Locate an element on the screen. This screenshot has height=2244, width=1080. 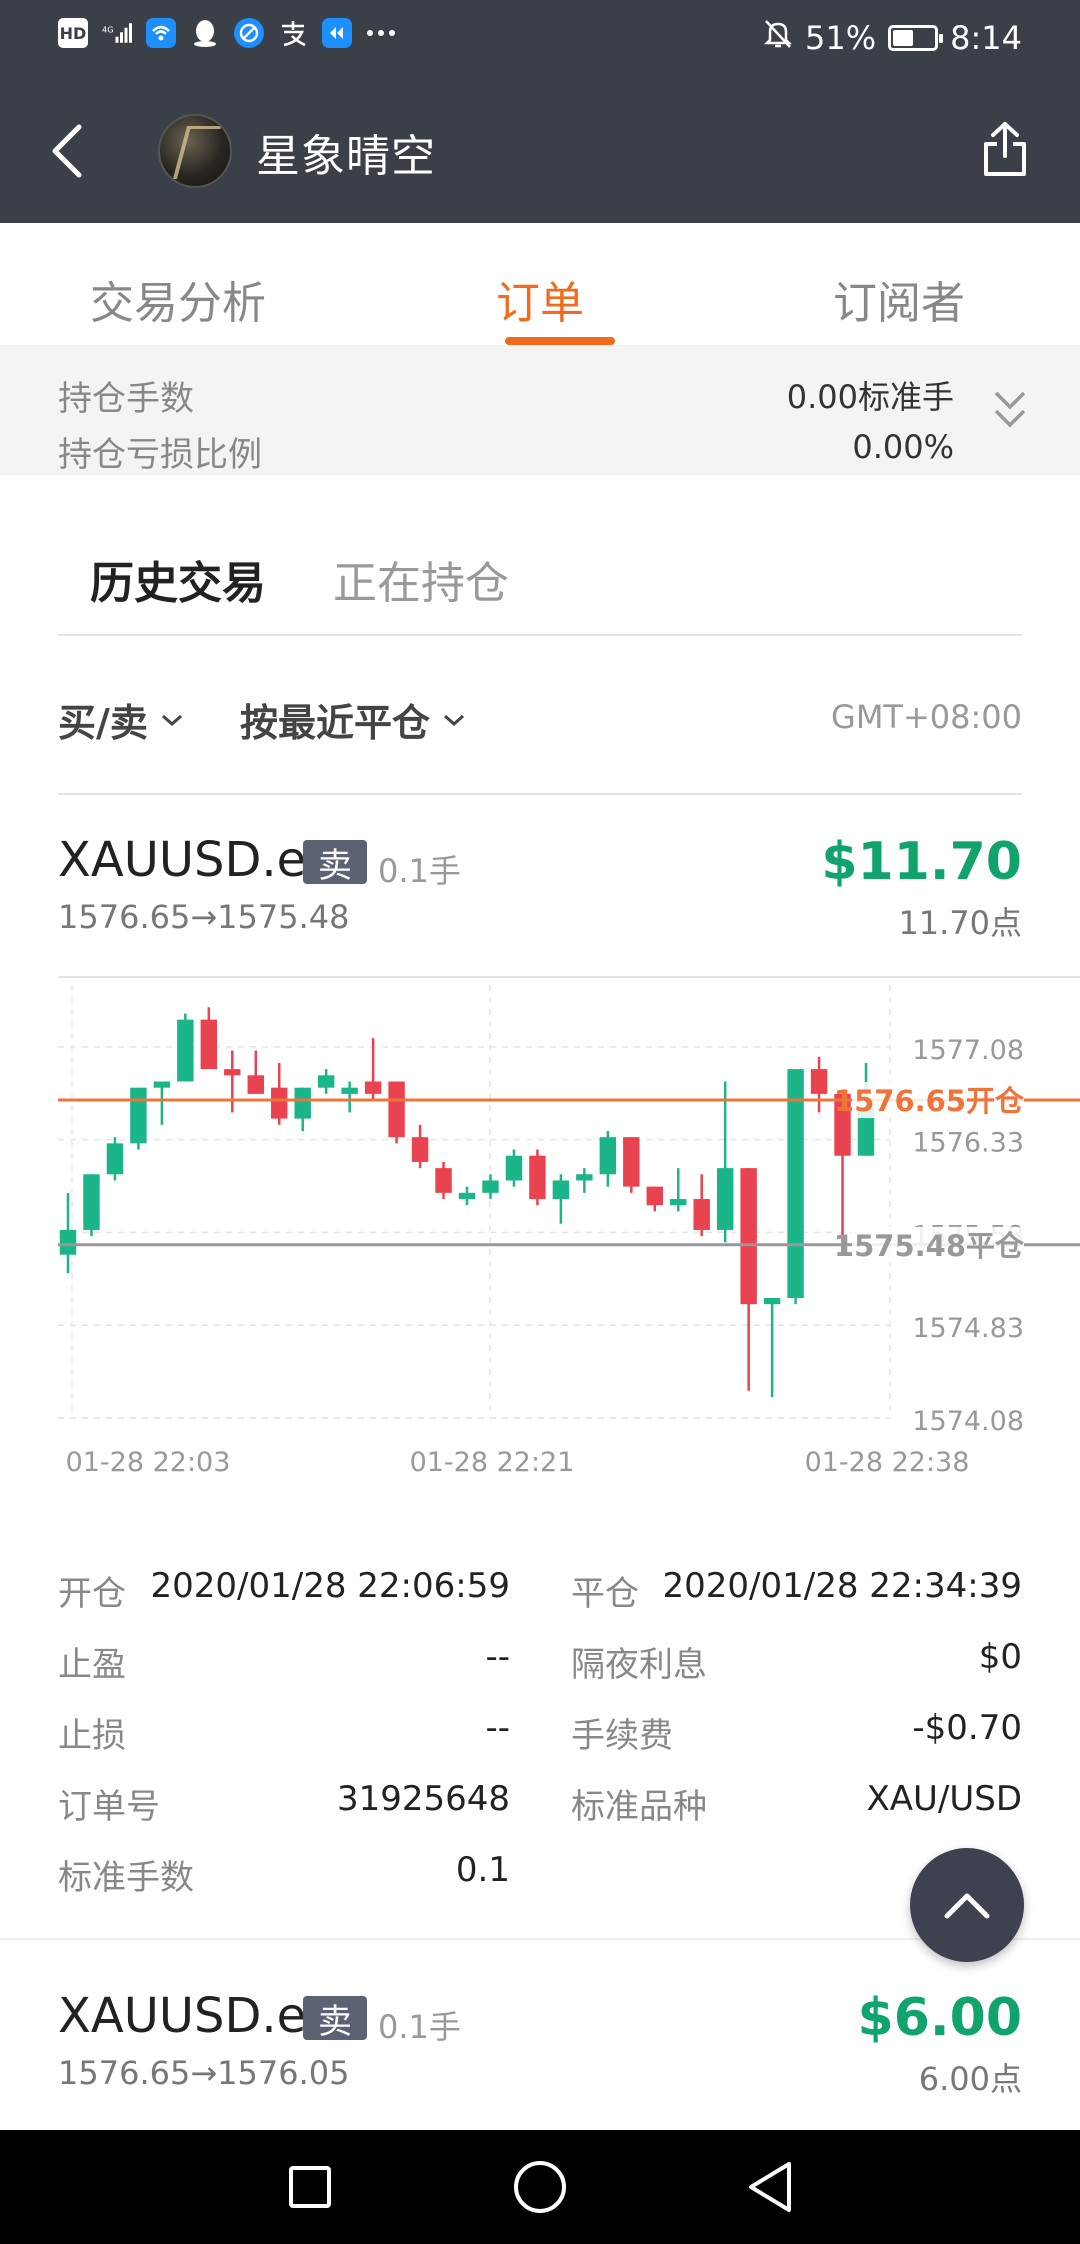
share-button is located at coordinates (1005, 149).